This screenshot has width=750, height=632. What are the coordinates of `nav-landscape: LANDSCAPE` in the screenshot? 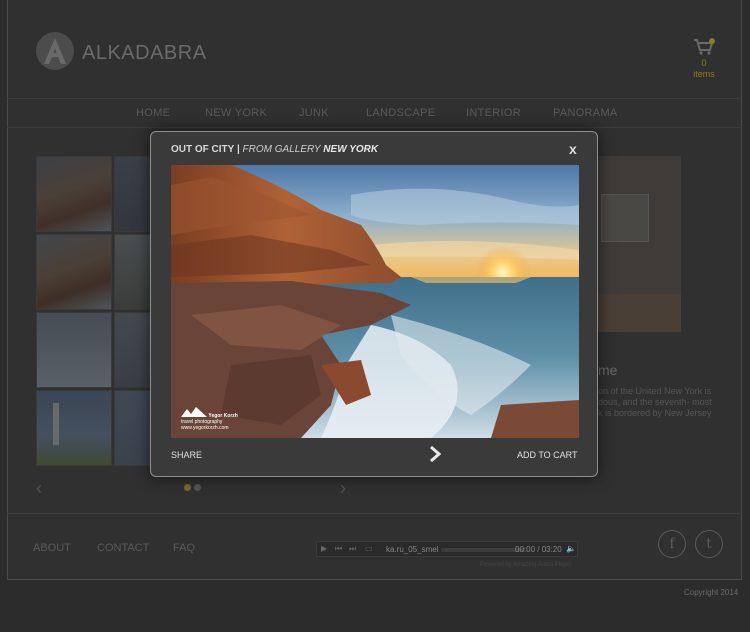 It's located at (400, 113).